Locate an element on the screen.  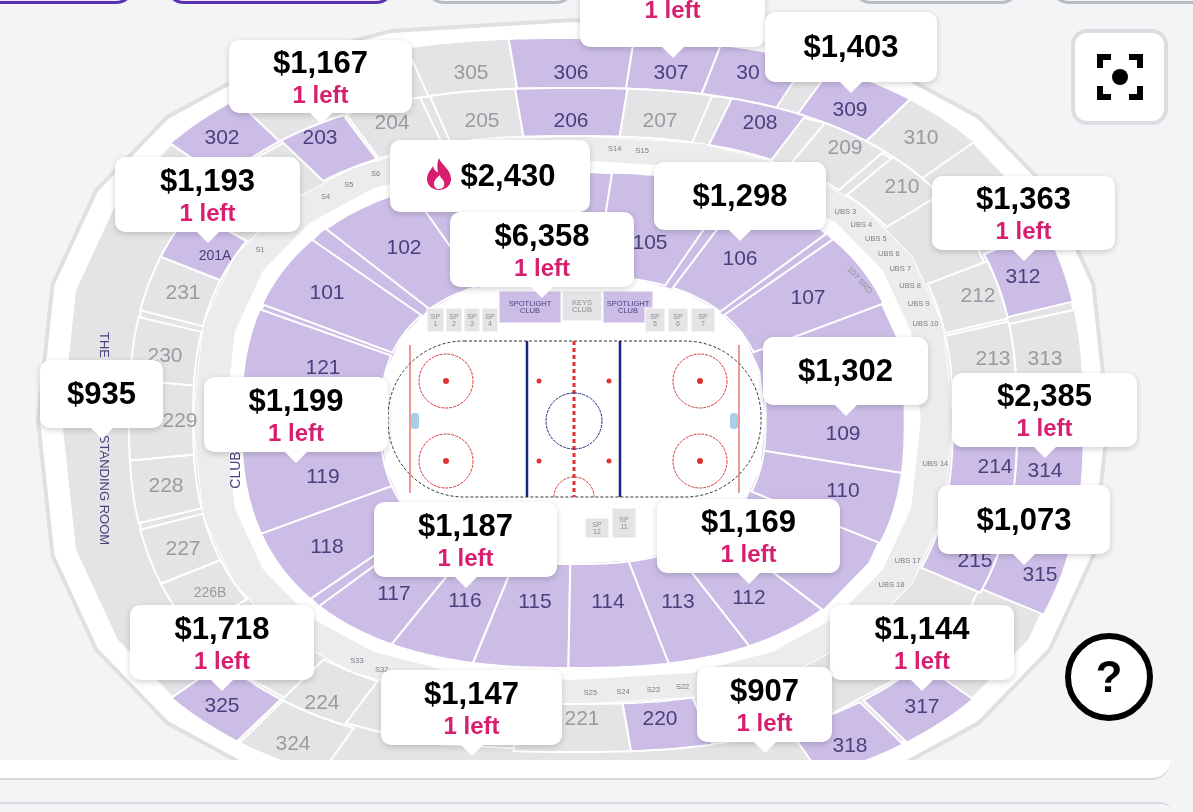
price-text: $1,147 is located at coordinates (471, 693).